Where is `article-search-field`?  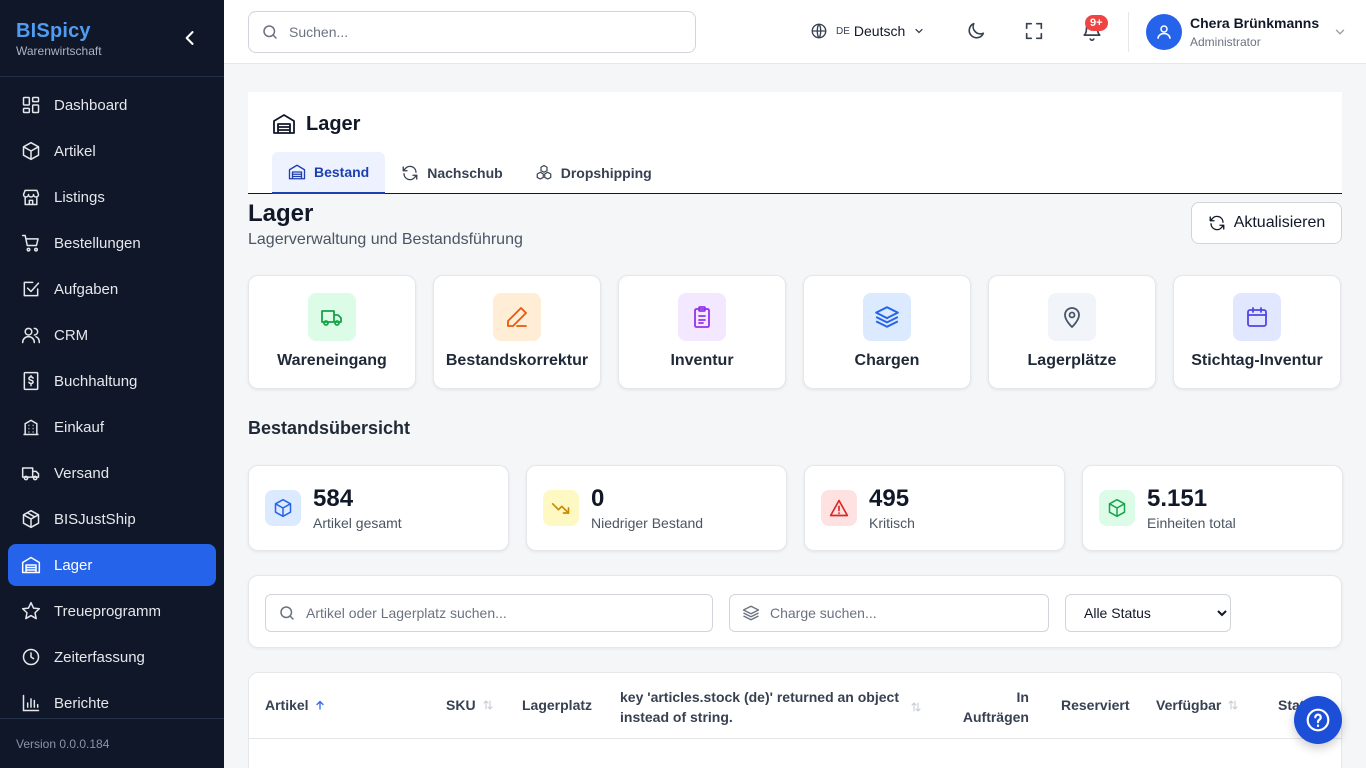 article-search-field is located at coordinates (489, 613).